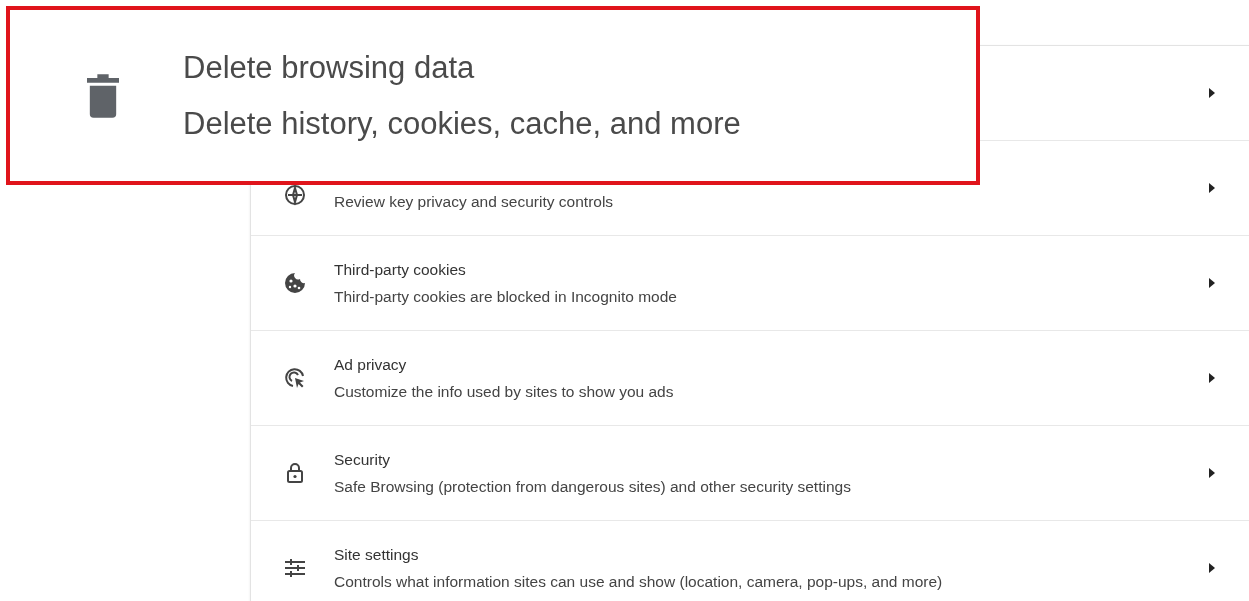 The image size is (1249, 601). I want to click on setting-title: Third-party cookies, so click(400, 270).